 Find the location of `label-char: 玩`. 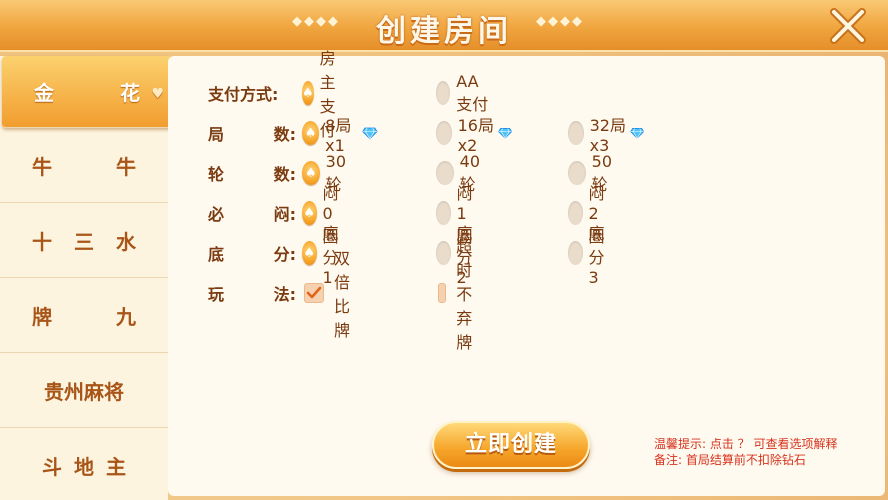

label-char: 玩 is located at coordinates (216, 294).